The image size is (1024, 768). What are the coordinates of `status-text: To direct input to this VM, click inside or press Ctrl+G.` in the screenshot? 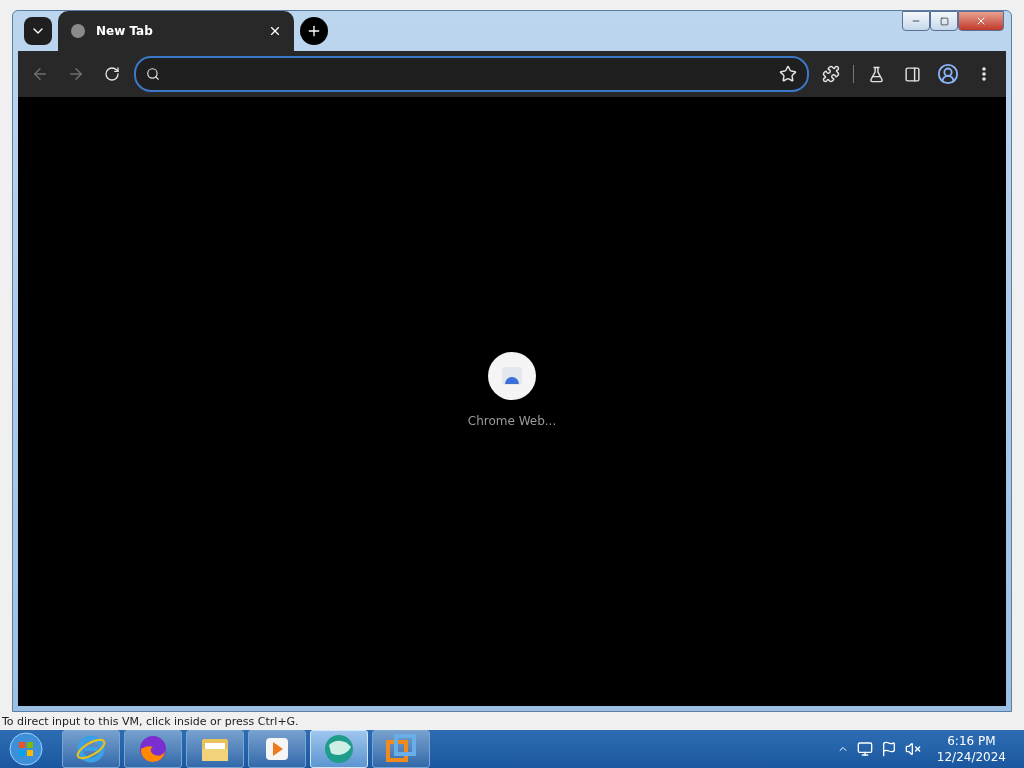 It's located at (150, 721).